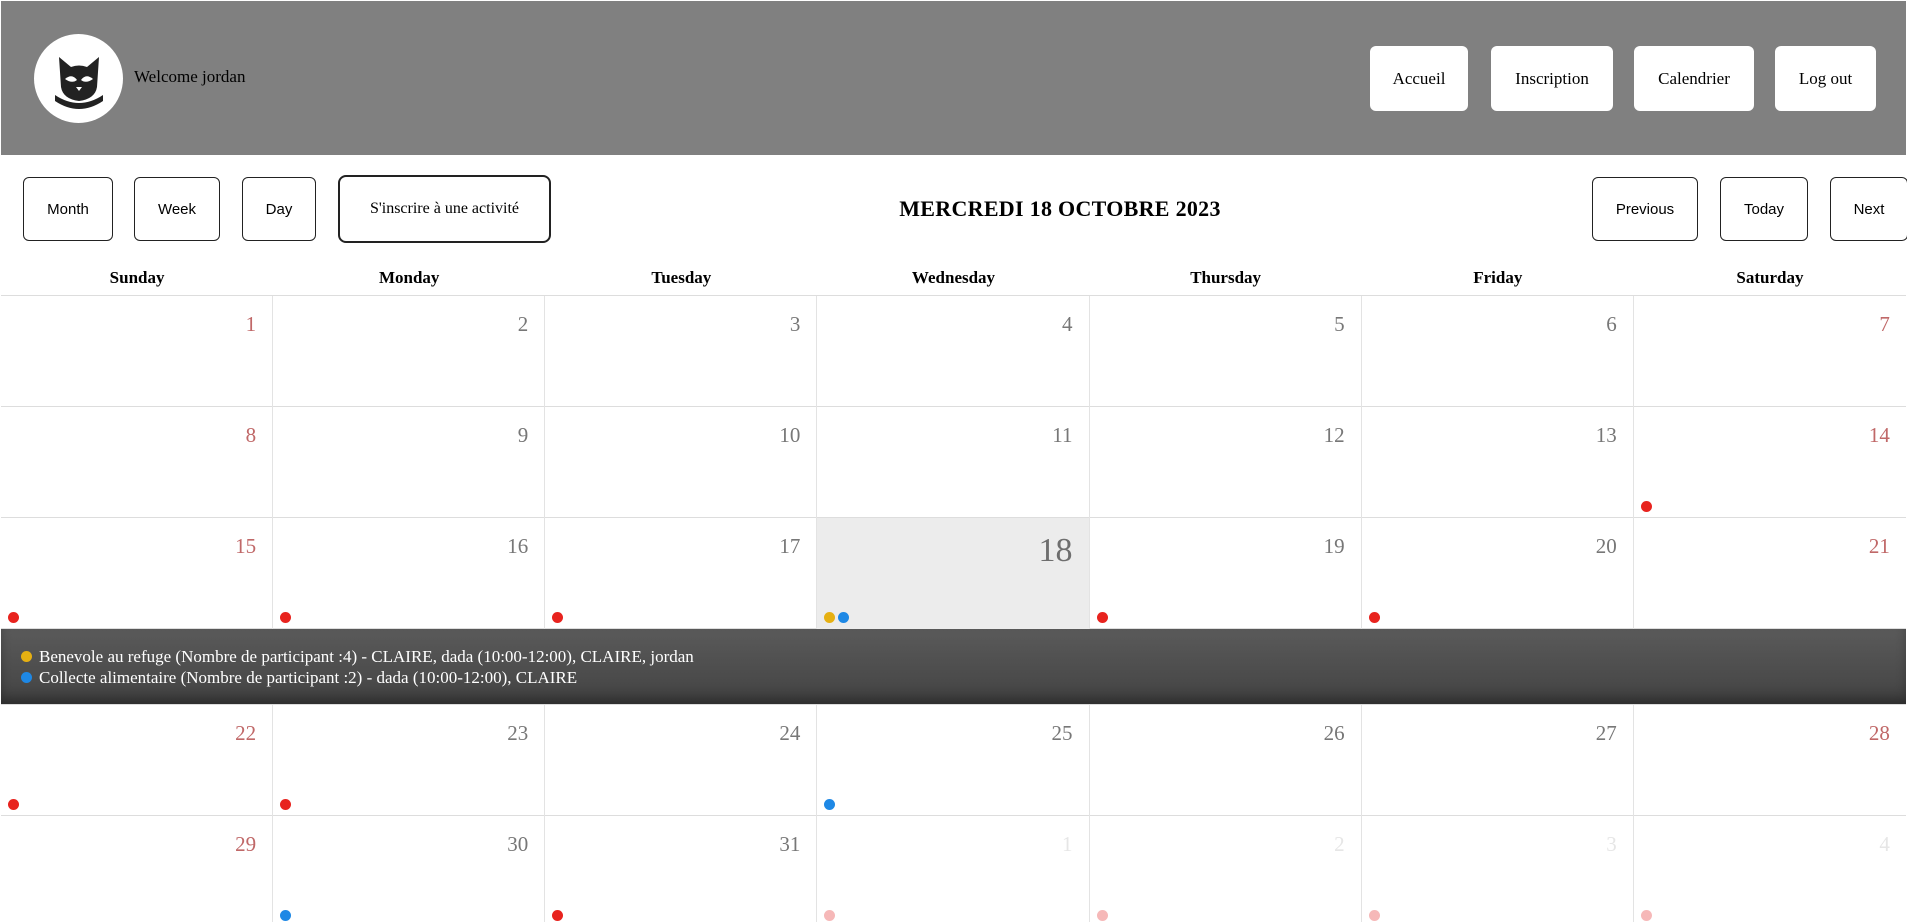 This screenshot has height=922, width=1907. What do you see at coordinates (444, 209) in the screenshot?
I see `subscribe-activity-button: S'inscrire à une activité` at bounding box center [444, 209].